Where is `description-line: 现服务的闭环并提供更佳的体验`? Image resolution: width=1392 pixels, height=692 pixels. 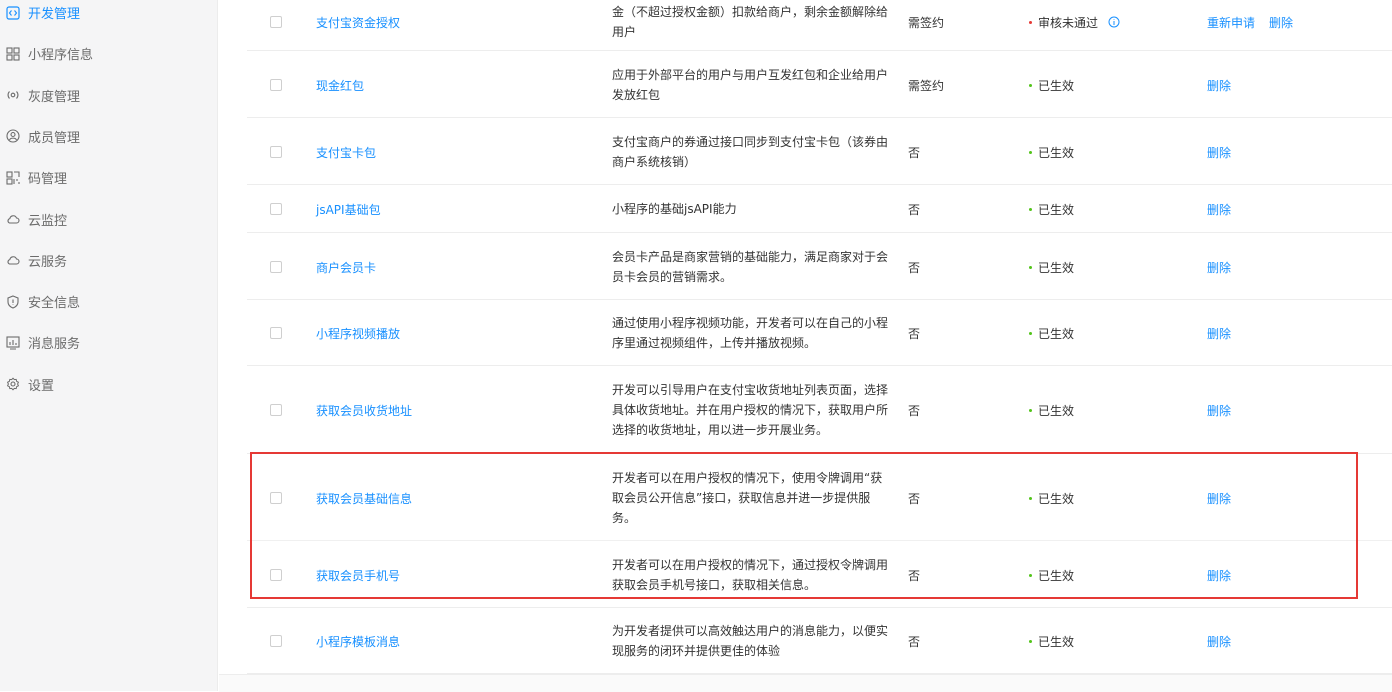
description-line: 现服务的闭环并提供更佳的体验 is located at coordinates (753, 651).